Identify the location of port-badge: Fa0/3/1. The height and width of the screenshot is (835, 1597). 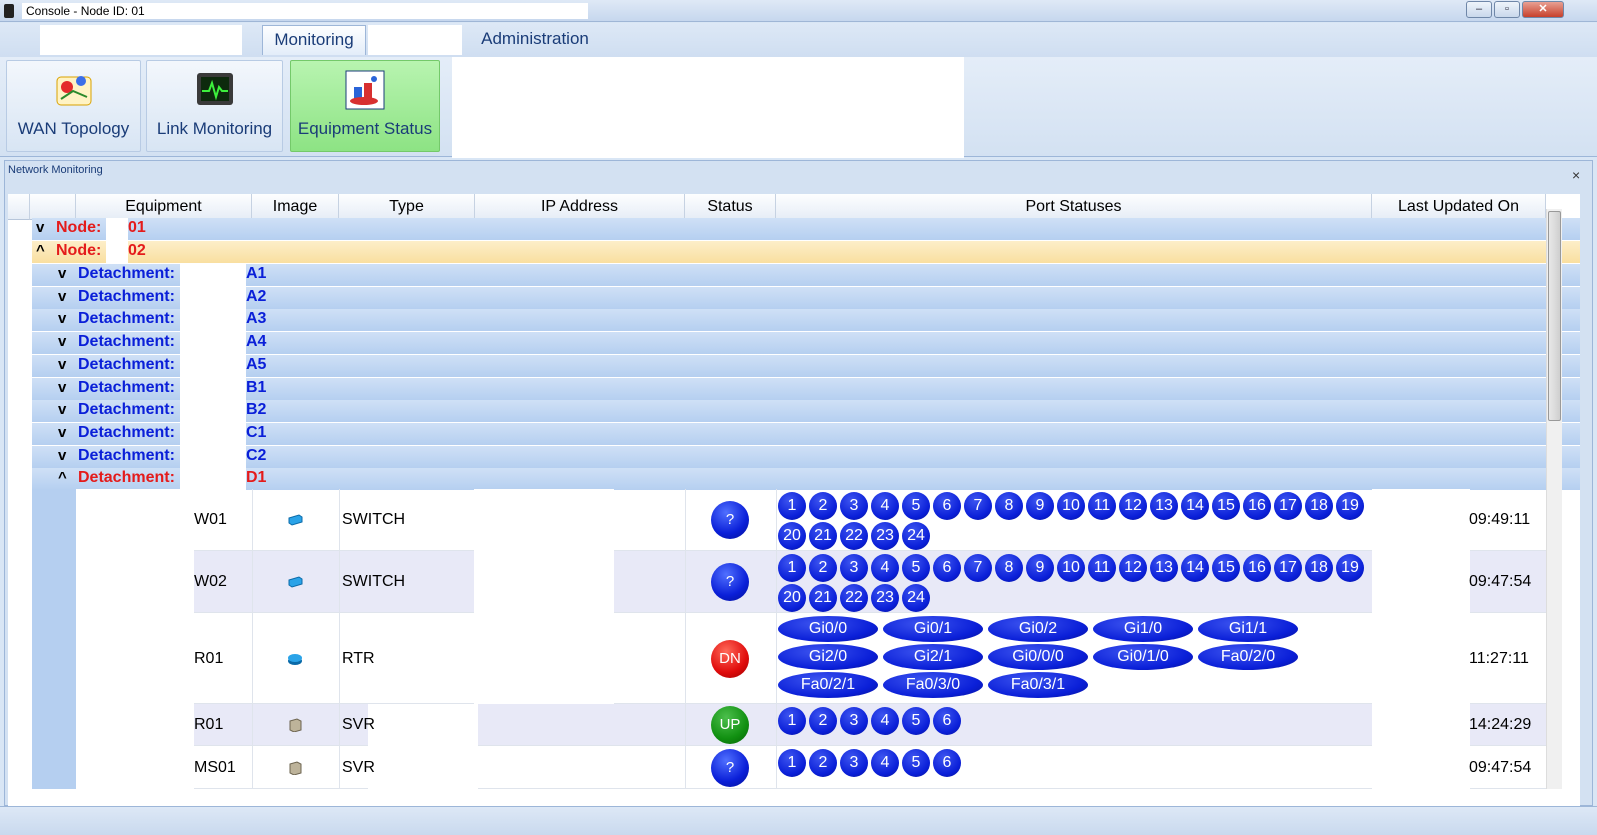
(1038, 685).